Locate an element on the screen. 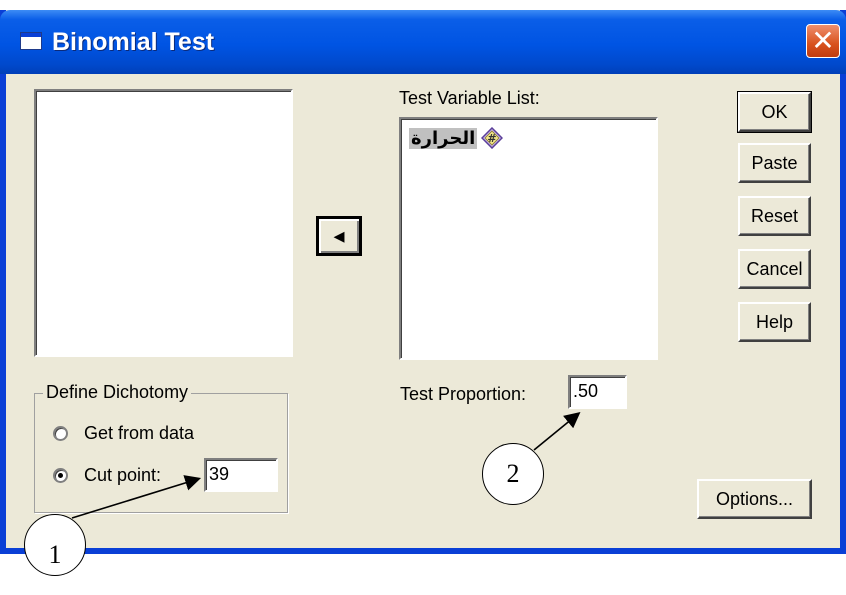 This screenshot has width=846, height=595. close-icon: ✕ is located at coordinates (823, 40).